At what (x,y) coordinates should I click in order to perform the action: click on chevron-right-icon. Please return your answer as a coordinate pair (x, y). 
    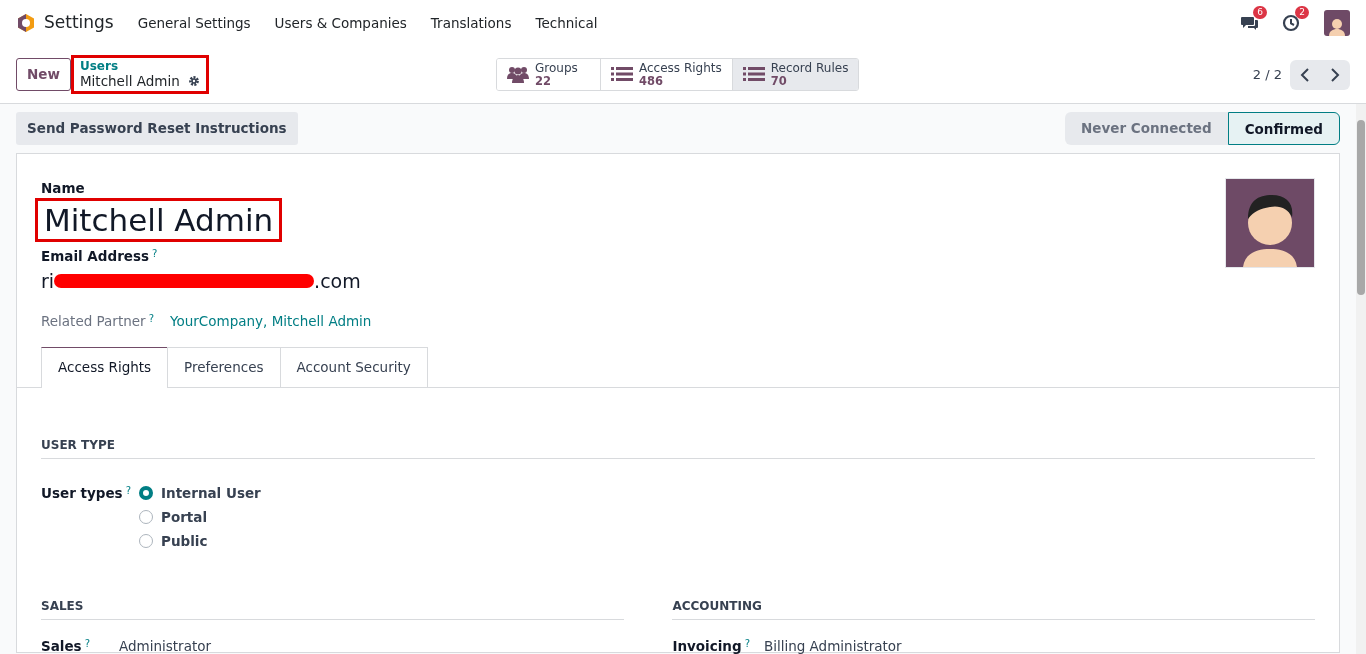
    Looking at the image, I should click on (1335, 74).